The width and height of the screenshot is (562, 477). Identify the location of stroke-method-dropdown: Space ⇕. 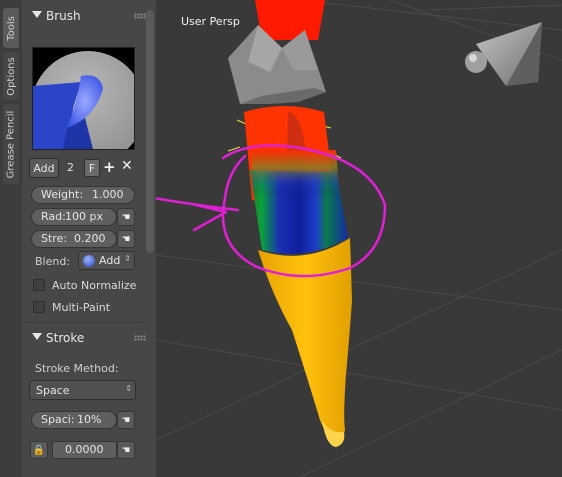
(82, 390).